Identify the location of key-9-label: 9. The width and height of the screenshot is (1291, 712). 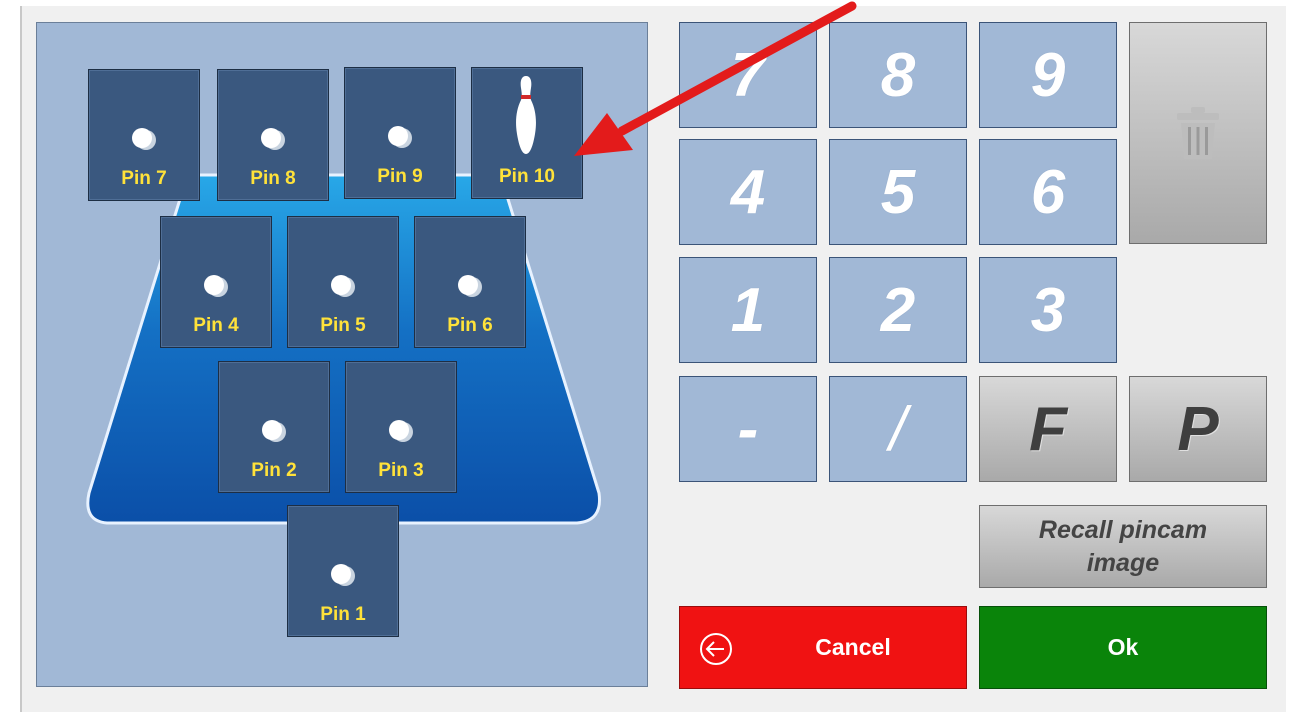
(1048, 75).